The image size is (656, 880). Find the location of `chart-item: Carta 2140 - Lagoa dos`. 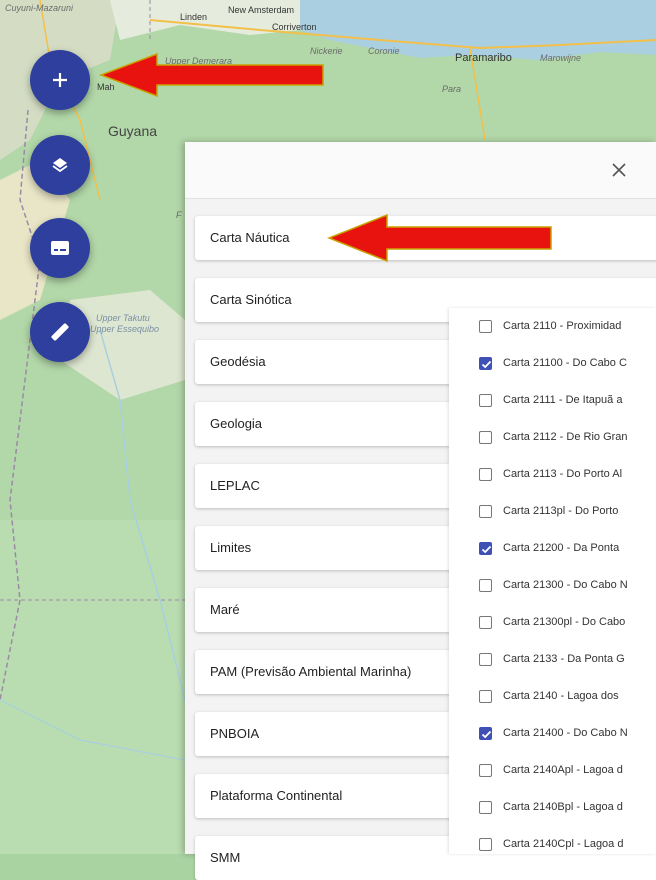

chart-item: Carta 2140 - Lagoa dos is located at coordinates (552, 698).